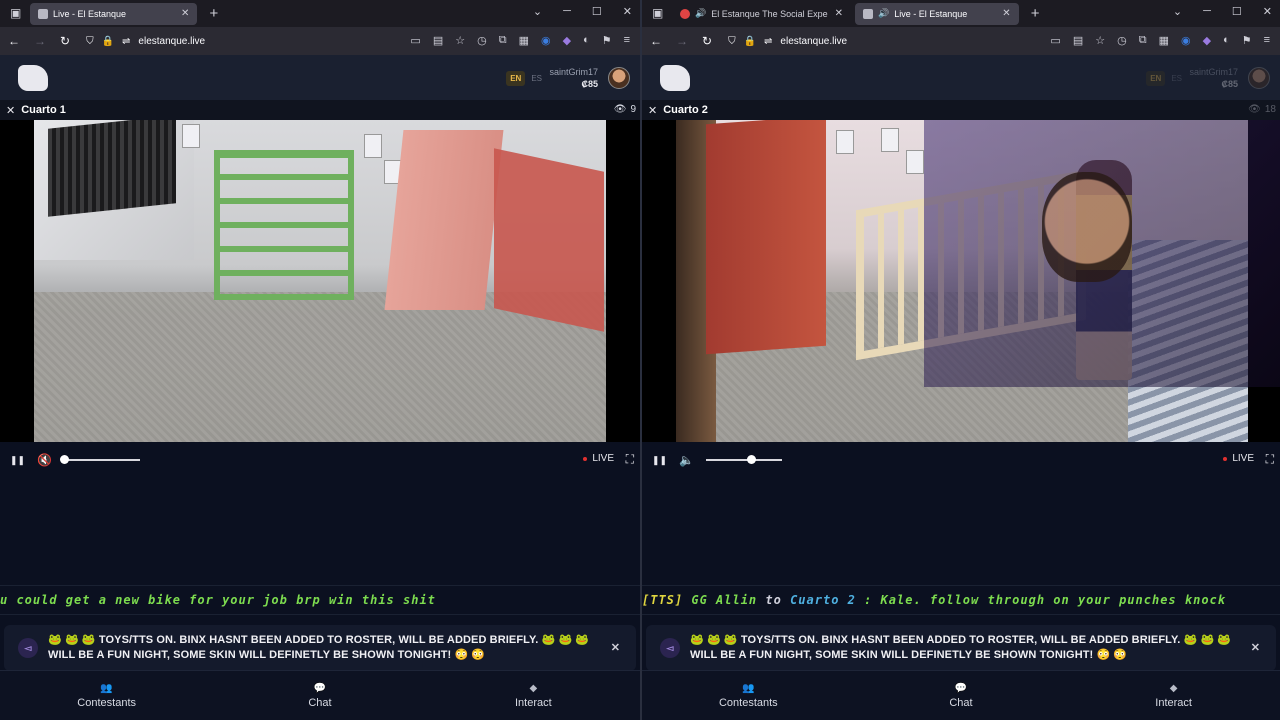  Describe the element at coordinates (937, 13) in the screenshot. I see `tab-live-el-estanque: 🔊 Live - El Estanque ✕` at that location.